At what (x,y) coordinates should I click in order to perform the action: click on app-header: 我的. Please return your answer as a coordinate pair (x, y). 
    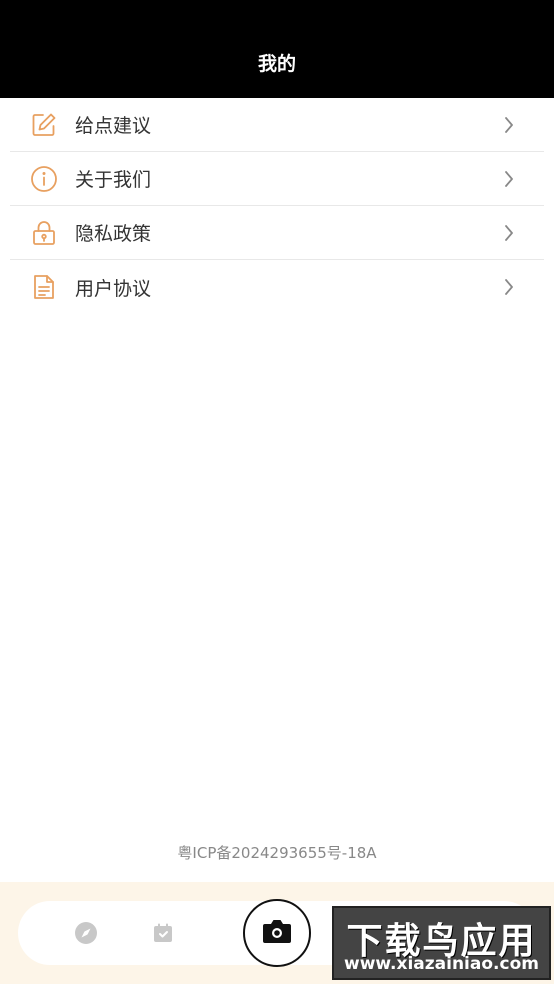
    Looking at the image, I should click on (277, 49).